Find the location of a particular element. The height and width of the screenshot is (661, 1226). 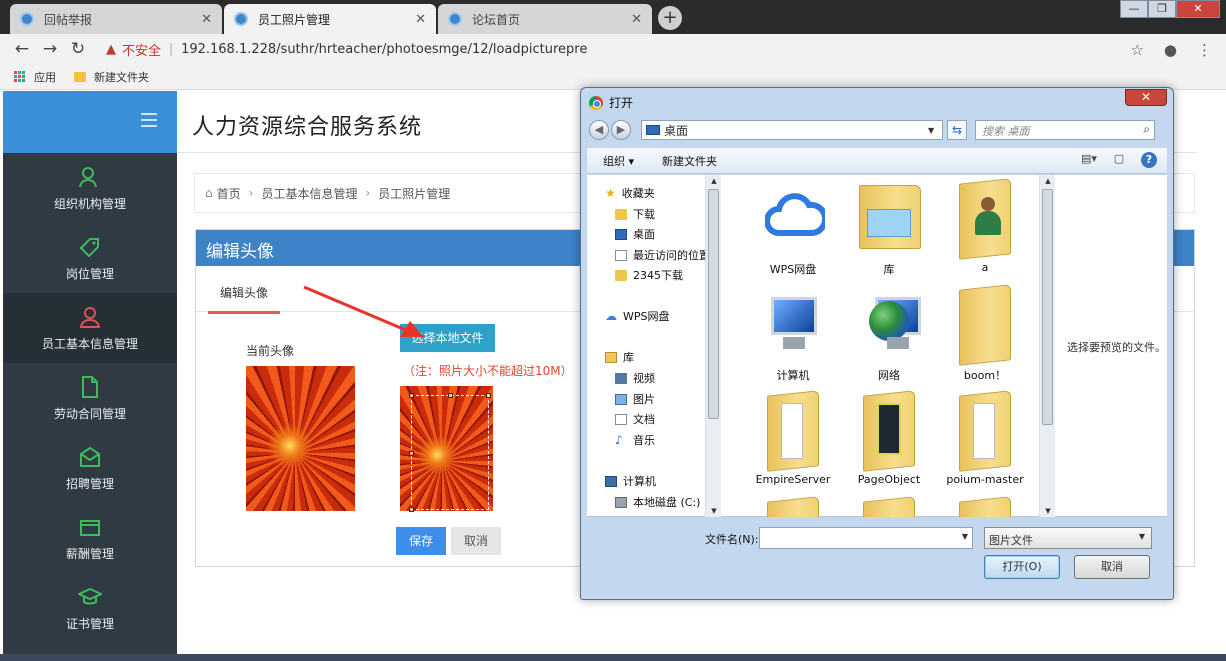

chrome-logo-icon is located at coordinates (596, 102).